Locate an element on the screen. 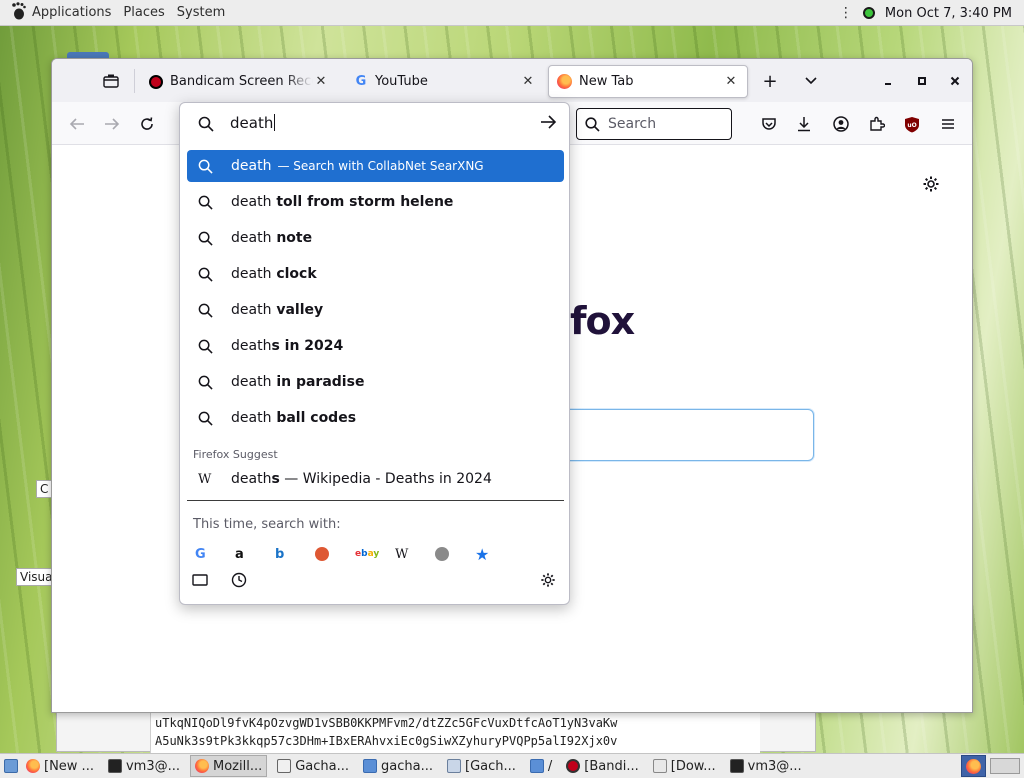  account-button is located at coordinates (841, 124).